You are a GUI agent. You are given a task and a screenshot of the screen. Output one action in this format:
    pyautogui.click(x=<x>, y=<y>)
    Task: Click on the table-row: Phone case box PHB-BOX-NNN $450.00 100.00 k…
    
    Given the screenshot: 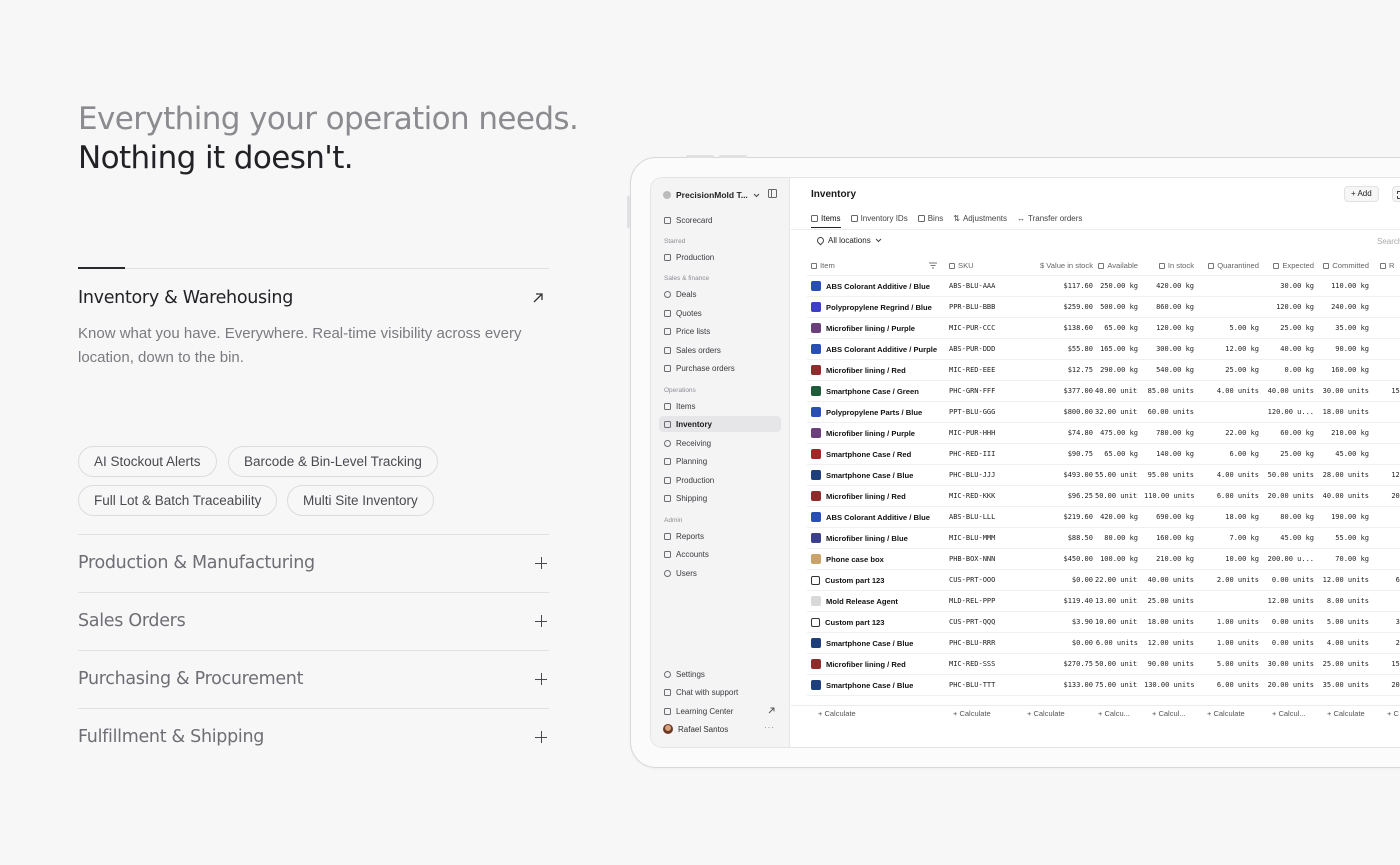 What is the action you would take?
    pyautogui.click(x=1103, y=559)
    